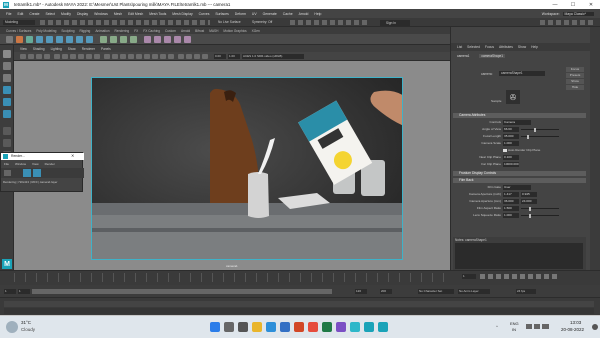  I want to click on menuset-dropdown: Modeling, so click(19, 22).